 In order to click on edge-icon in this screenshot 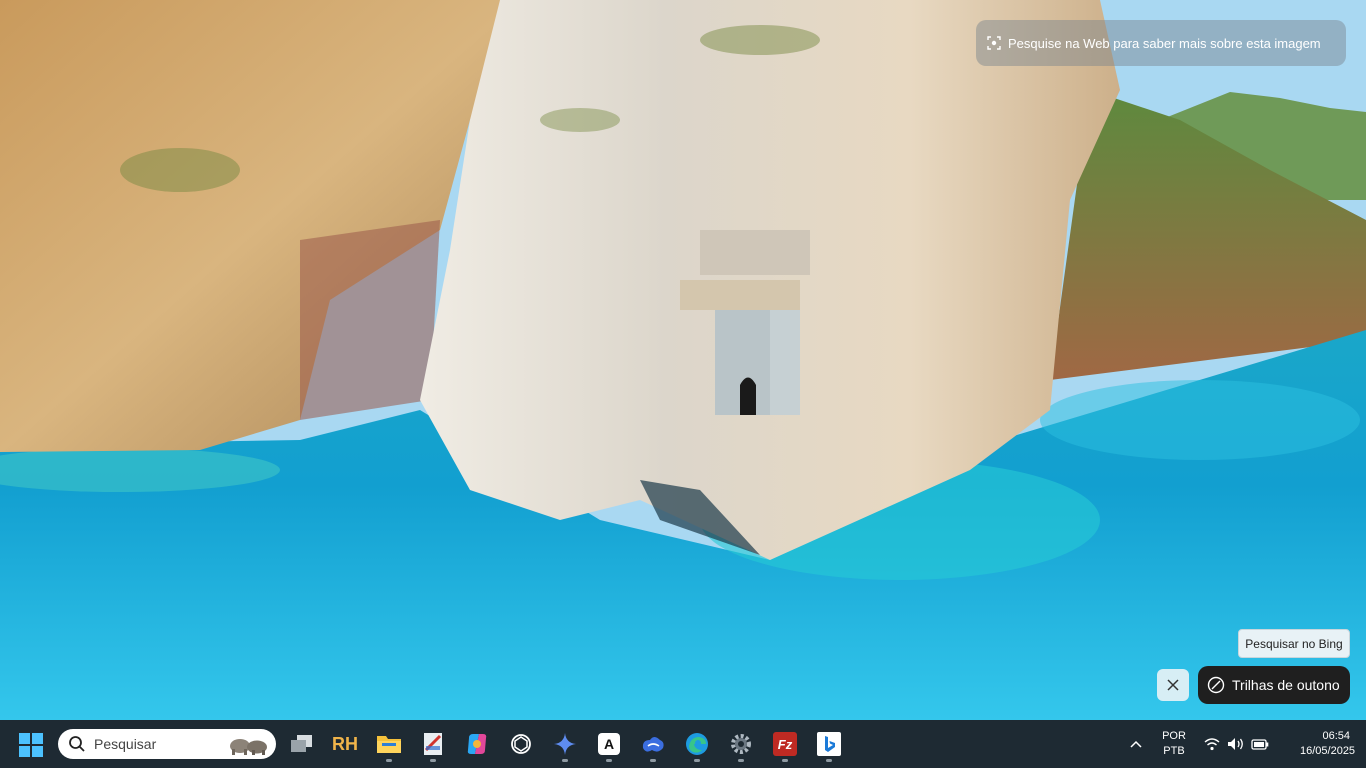, I will do `click(697, 744)`.